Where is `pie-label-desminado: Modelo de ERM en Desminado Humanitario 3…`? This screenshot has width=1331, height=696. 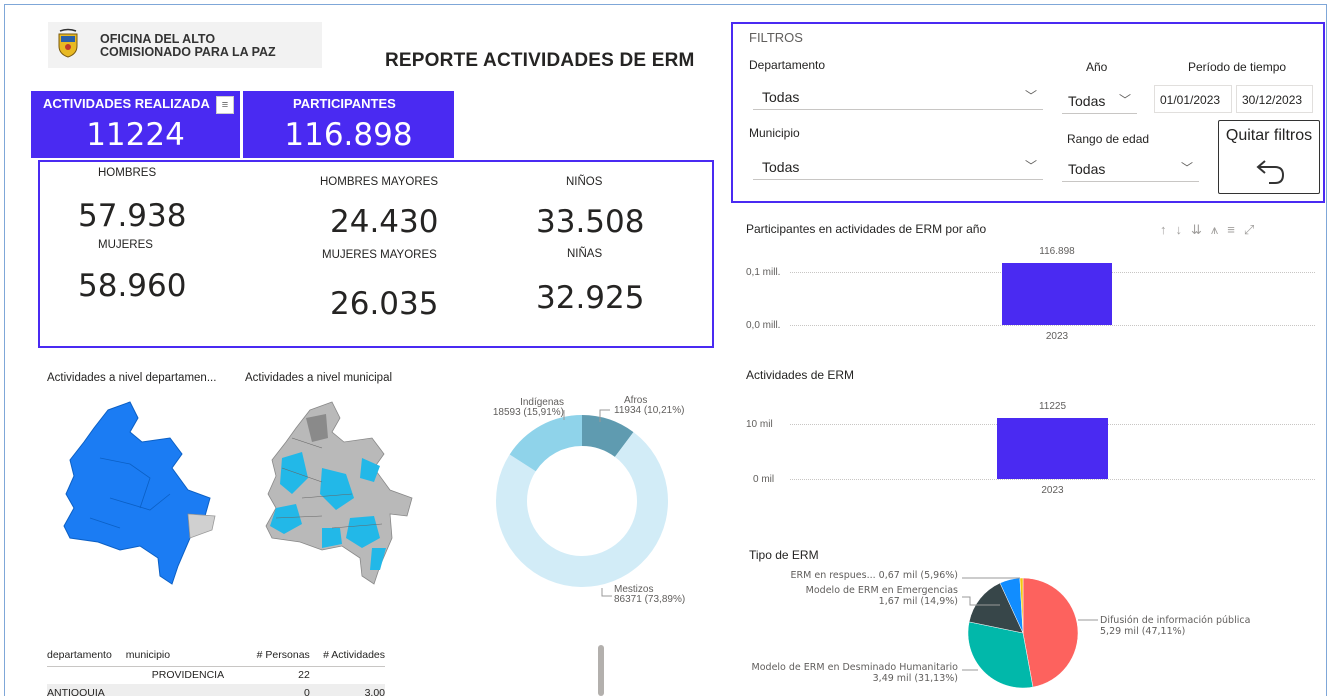 pie-label-desminado: Modelo de ERM en Desminado Humanitario 3… is located at coordinates (844, 673).